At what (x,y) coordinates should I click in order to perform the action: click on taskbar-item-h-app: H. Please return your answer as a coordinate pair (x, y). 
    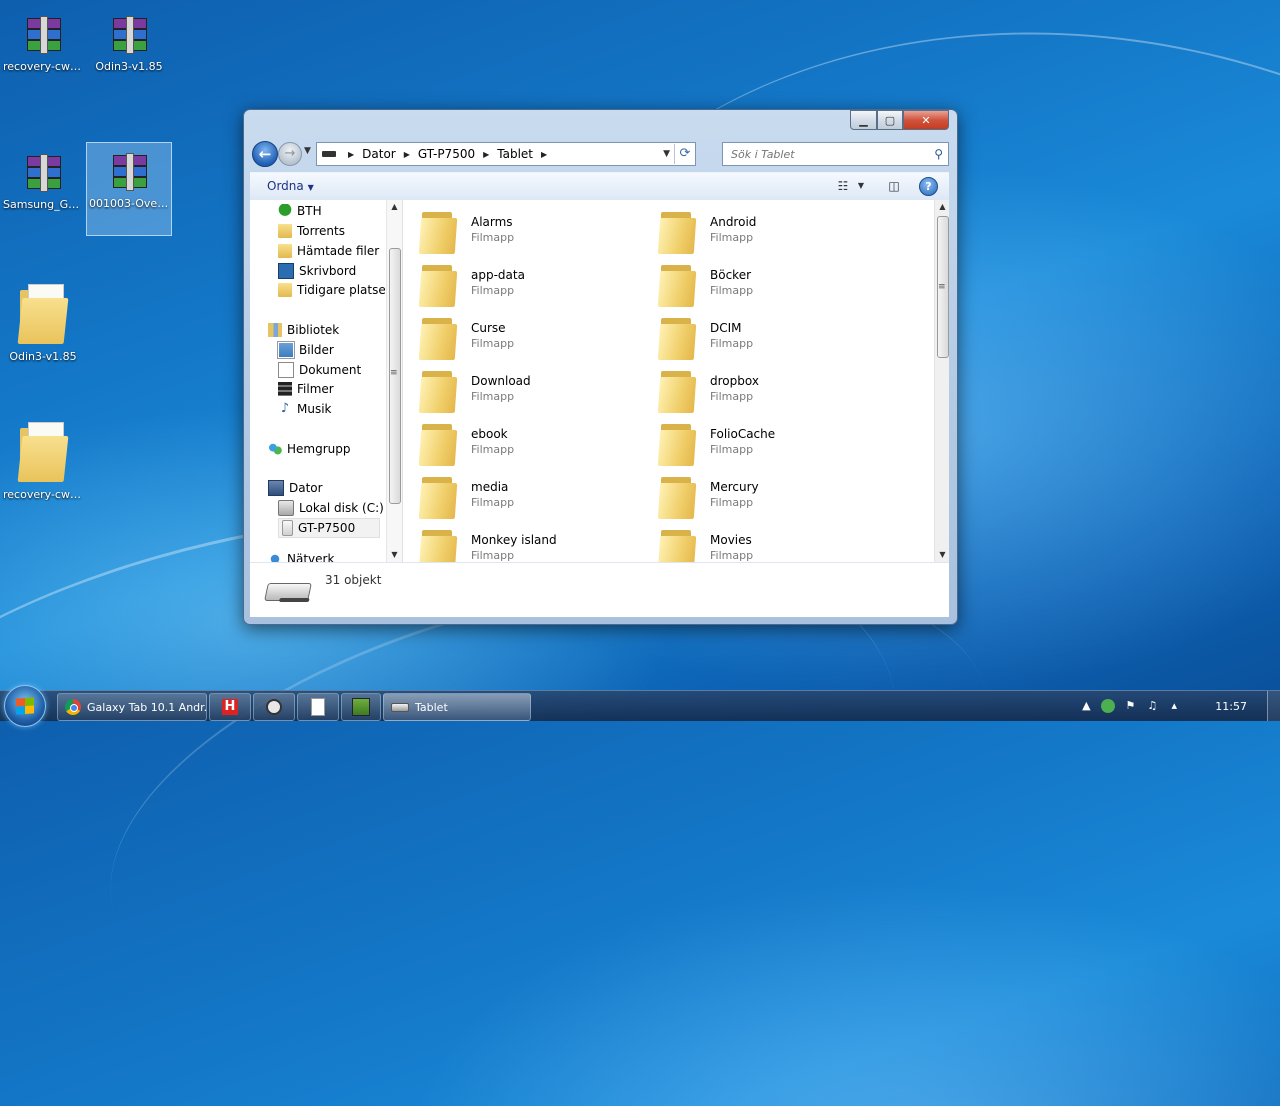
    Looking at the image, I should click on (230, 707).